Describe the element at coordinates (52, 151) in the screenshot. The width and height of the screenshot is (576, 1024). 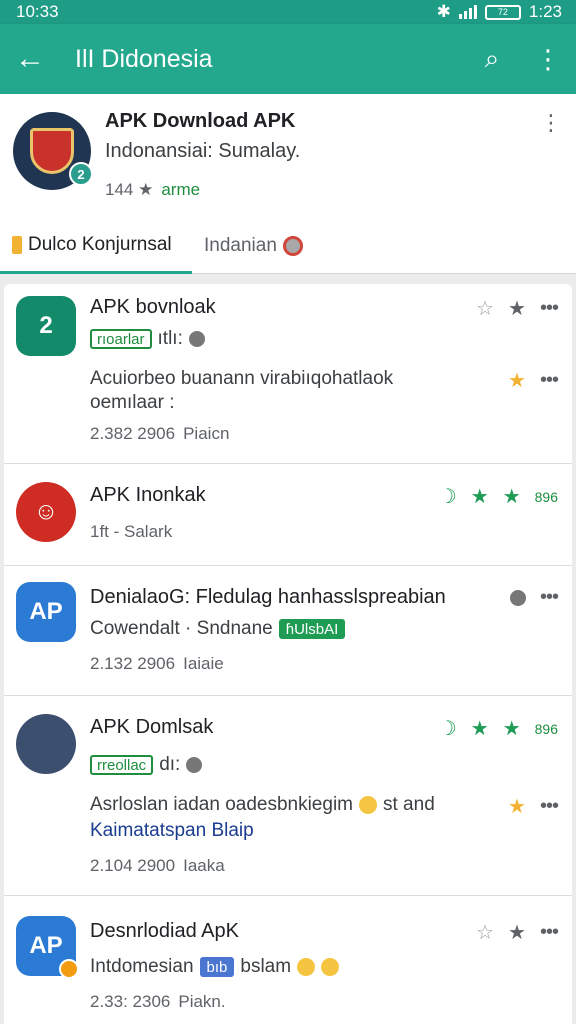
I see `shield-icon` at that location.